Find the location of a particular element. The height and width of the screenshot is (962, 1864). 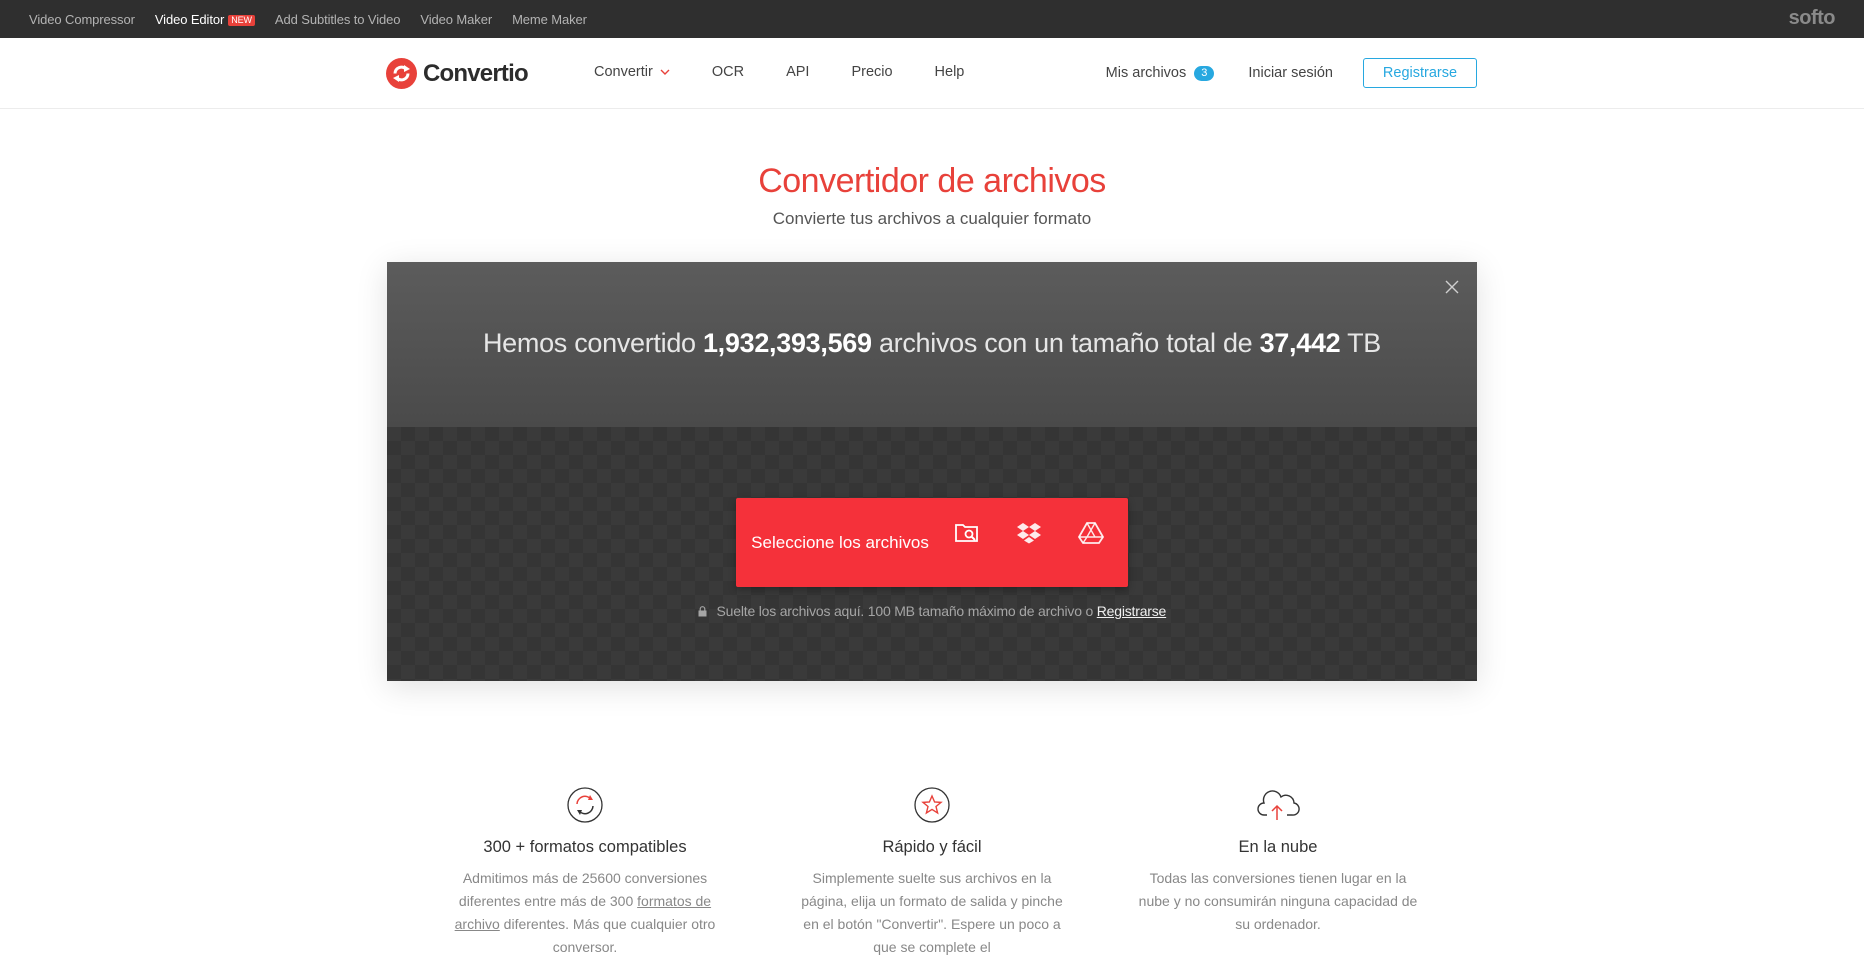

close-icon is located at coordinates (1452, 287).